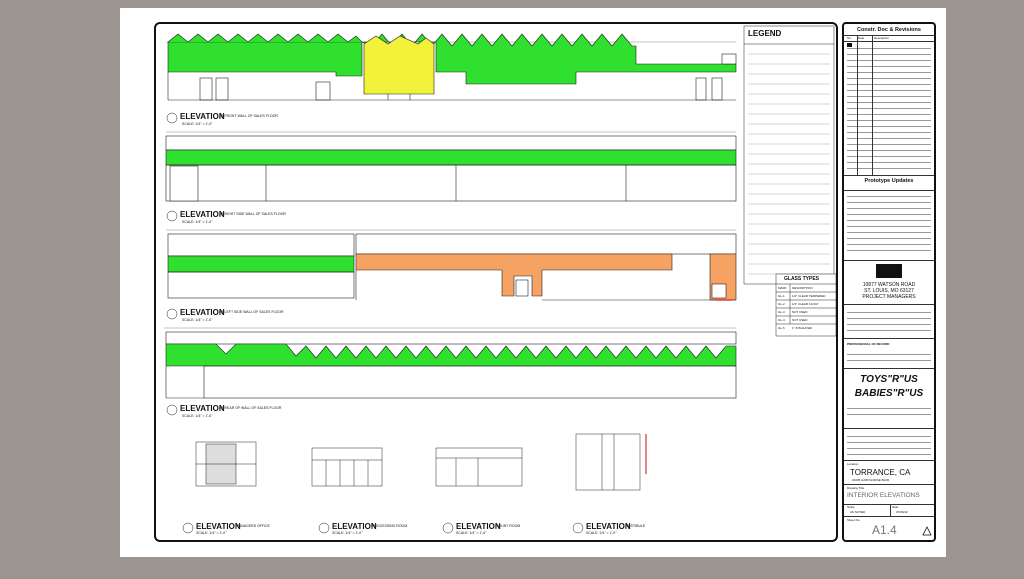 Image resolution: width=1024 pixels, height=579 pixels. What do you see at coordinates (253, 214) in the screenshot?
I see `elevation-subtitle: @ RIGHT SIDE WALL OF SALES FLOOR` at bounding box center [253, 214].